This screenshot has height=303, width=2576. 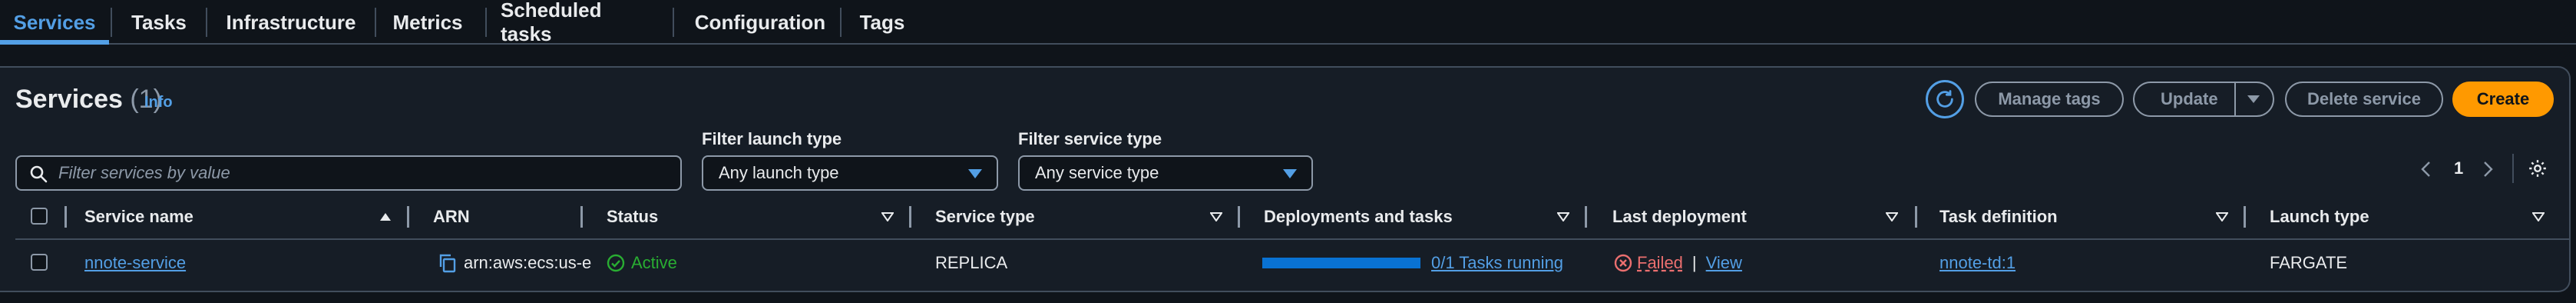 What do you see at coordinates (55, 22) in the screenshot?
I see `tab-services: Services` at bounding box center [55, 22].